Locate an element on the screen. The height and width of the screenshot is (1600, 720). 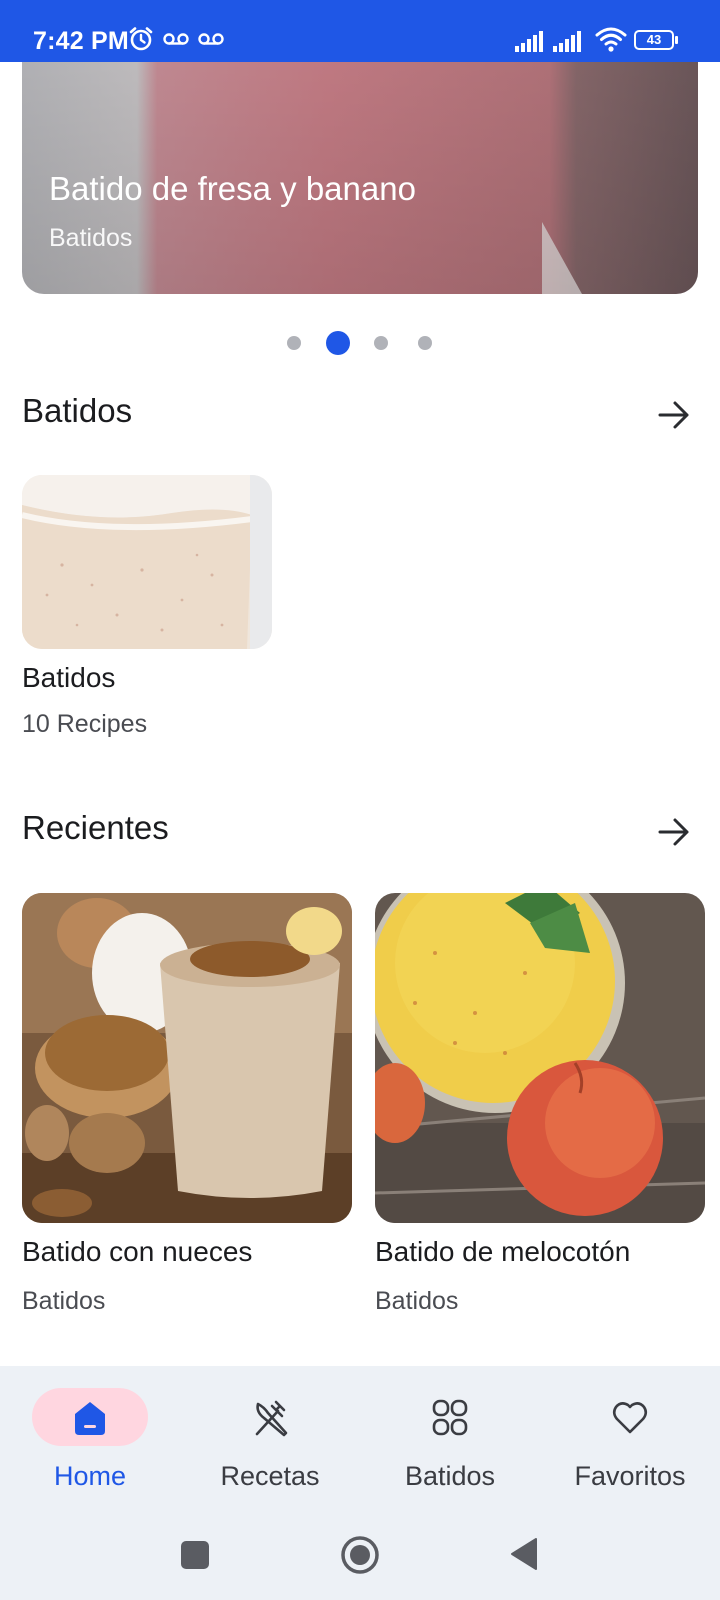
status-time: 7:42 PM is located at coordinates (81, 41).